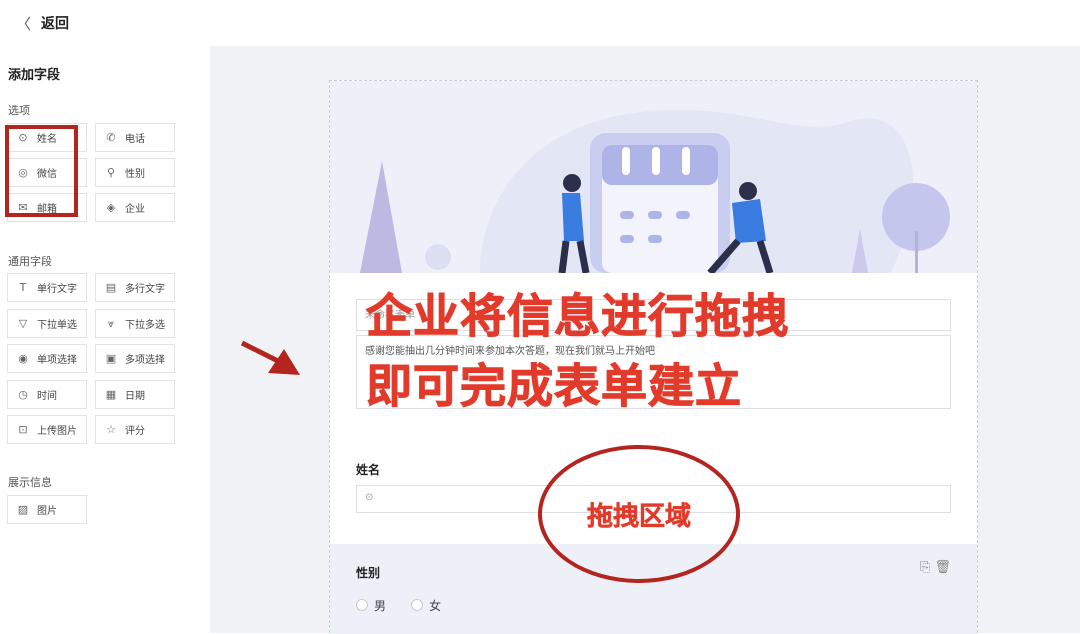 The image size is (1080, 634). Describe the element at coordinates (135, 137) in the screenshot. I see `field-phone: ✆ 电话` at that location.